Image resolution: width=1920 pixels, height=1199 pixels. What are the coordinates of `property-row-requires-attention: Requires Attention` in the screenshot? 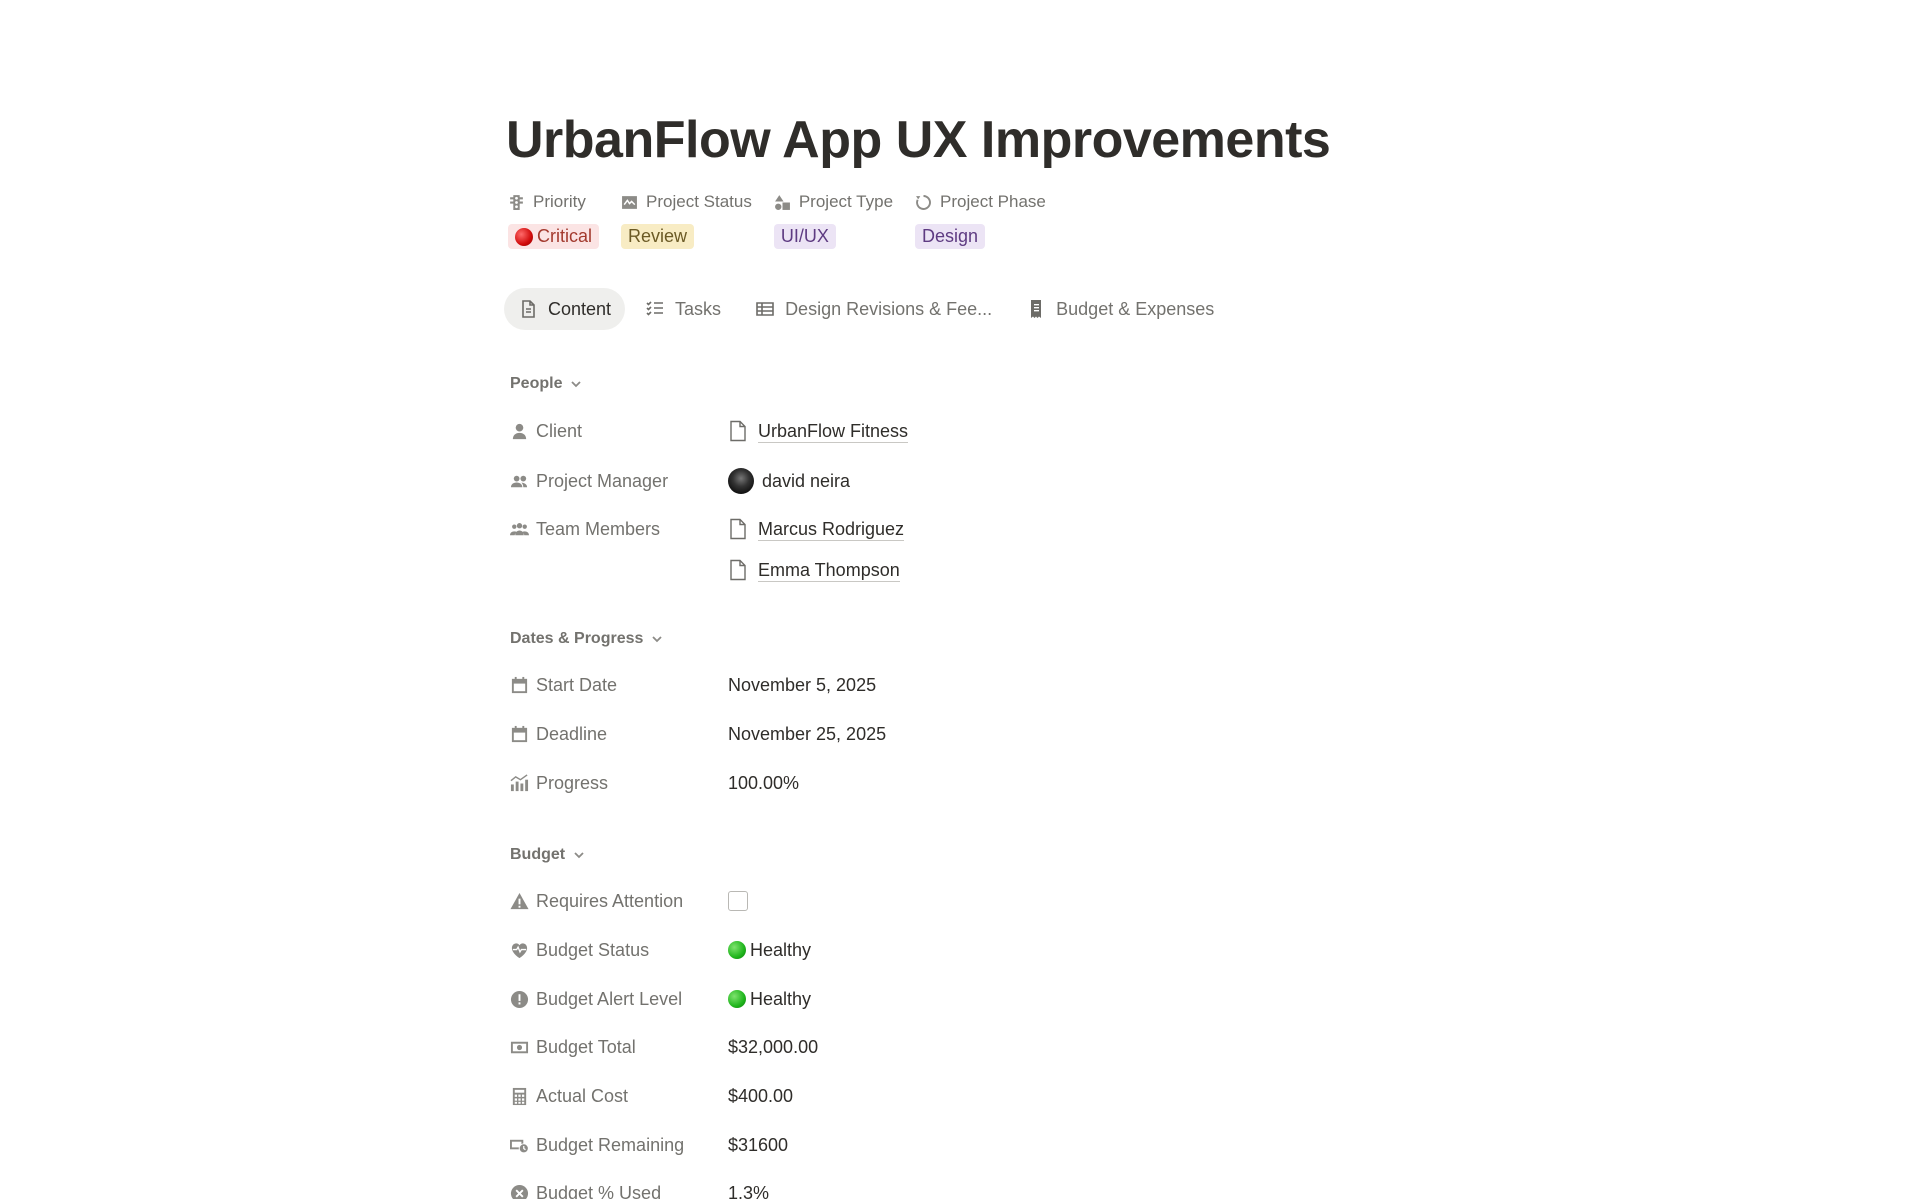 It's located at (956, 901).